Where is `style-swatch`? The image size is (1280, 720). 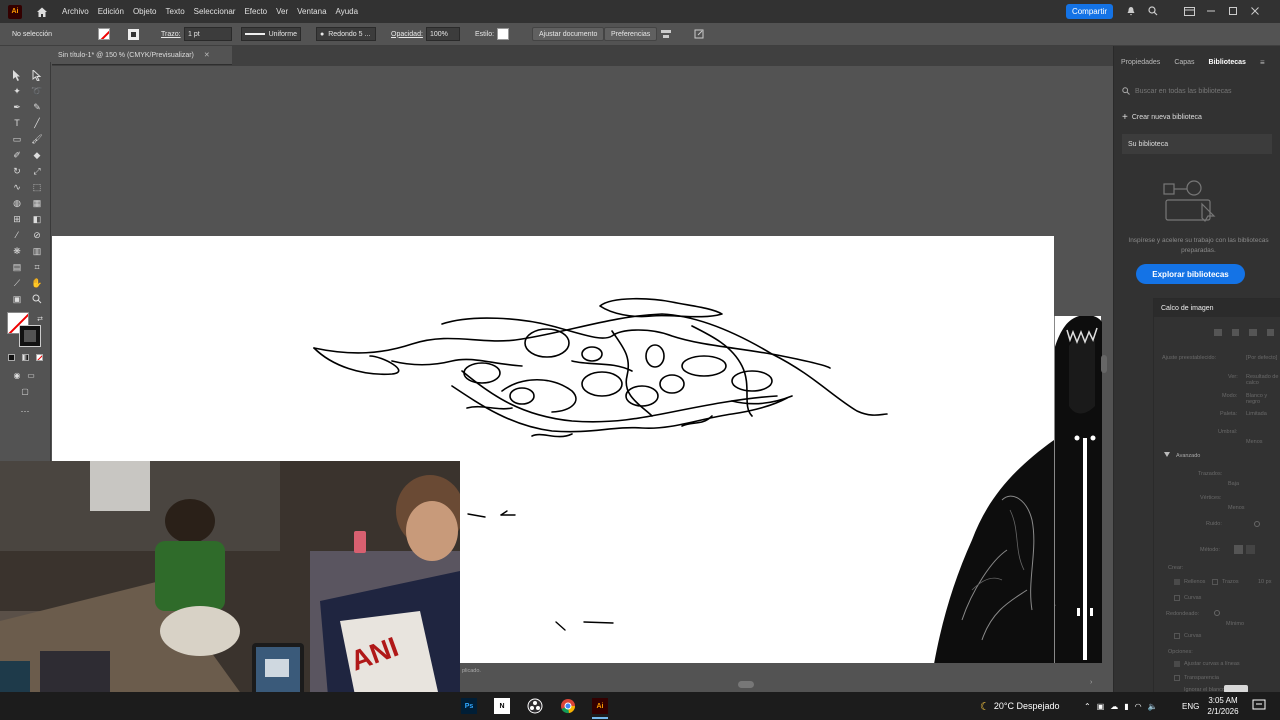 style-swatch is located at coordinates (503, 34).